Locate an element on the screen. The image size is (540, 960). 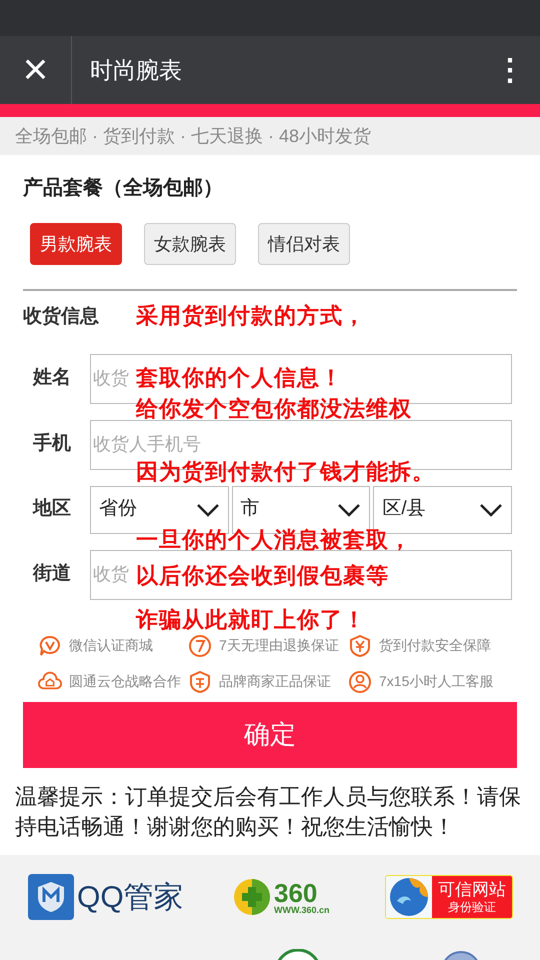
person-icon is located at coordinates (360, 682).